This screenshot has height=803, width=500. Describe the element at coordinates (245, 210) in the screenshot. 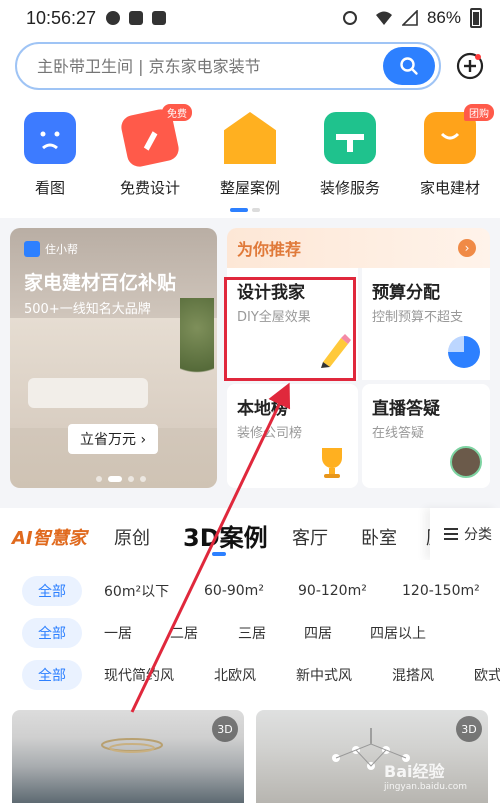

I see `category-page-indicator` at that location.